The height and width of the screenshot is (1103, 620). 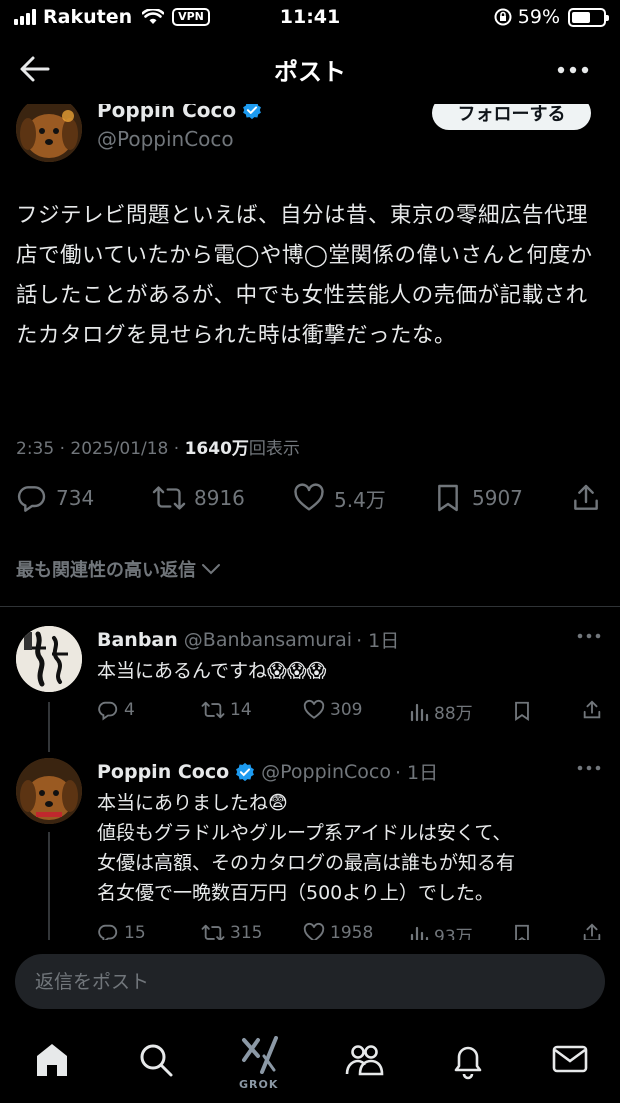 I want to click on post-meta: 2:35 · 2025/01/18 · 1640万回表示, so click(x=158, y=446).